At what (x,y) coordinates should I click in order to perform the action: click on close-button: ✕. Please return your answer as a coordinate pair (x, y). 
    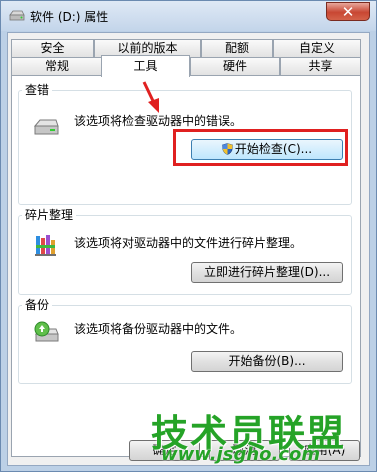
    Looking at the image, I should click on (348, 11).